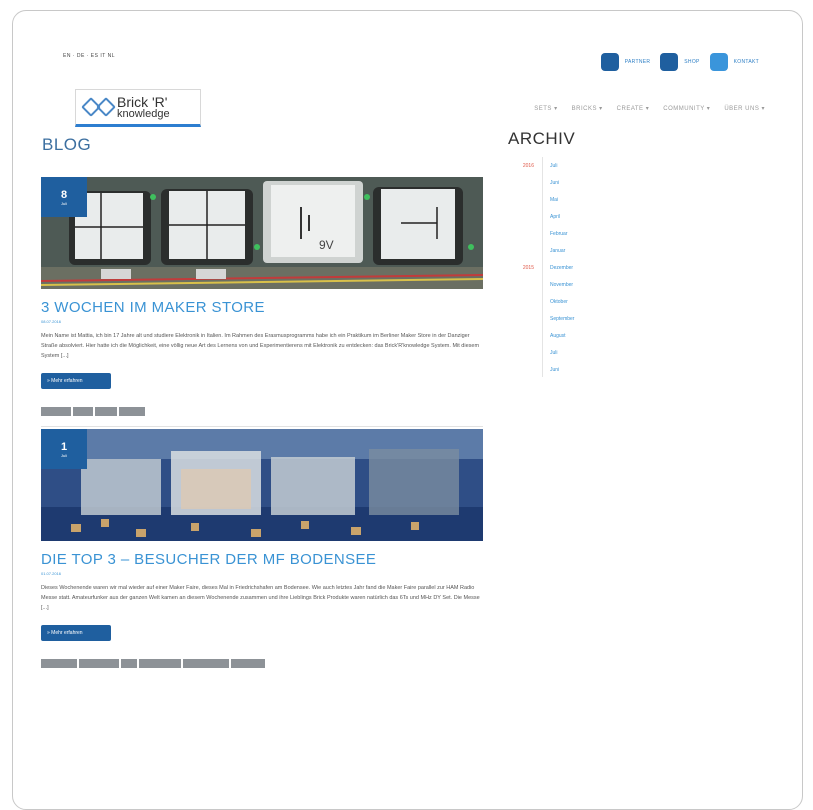  I want to click on archive-year: 2015, so click(523, 268).